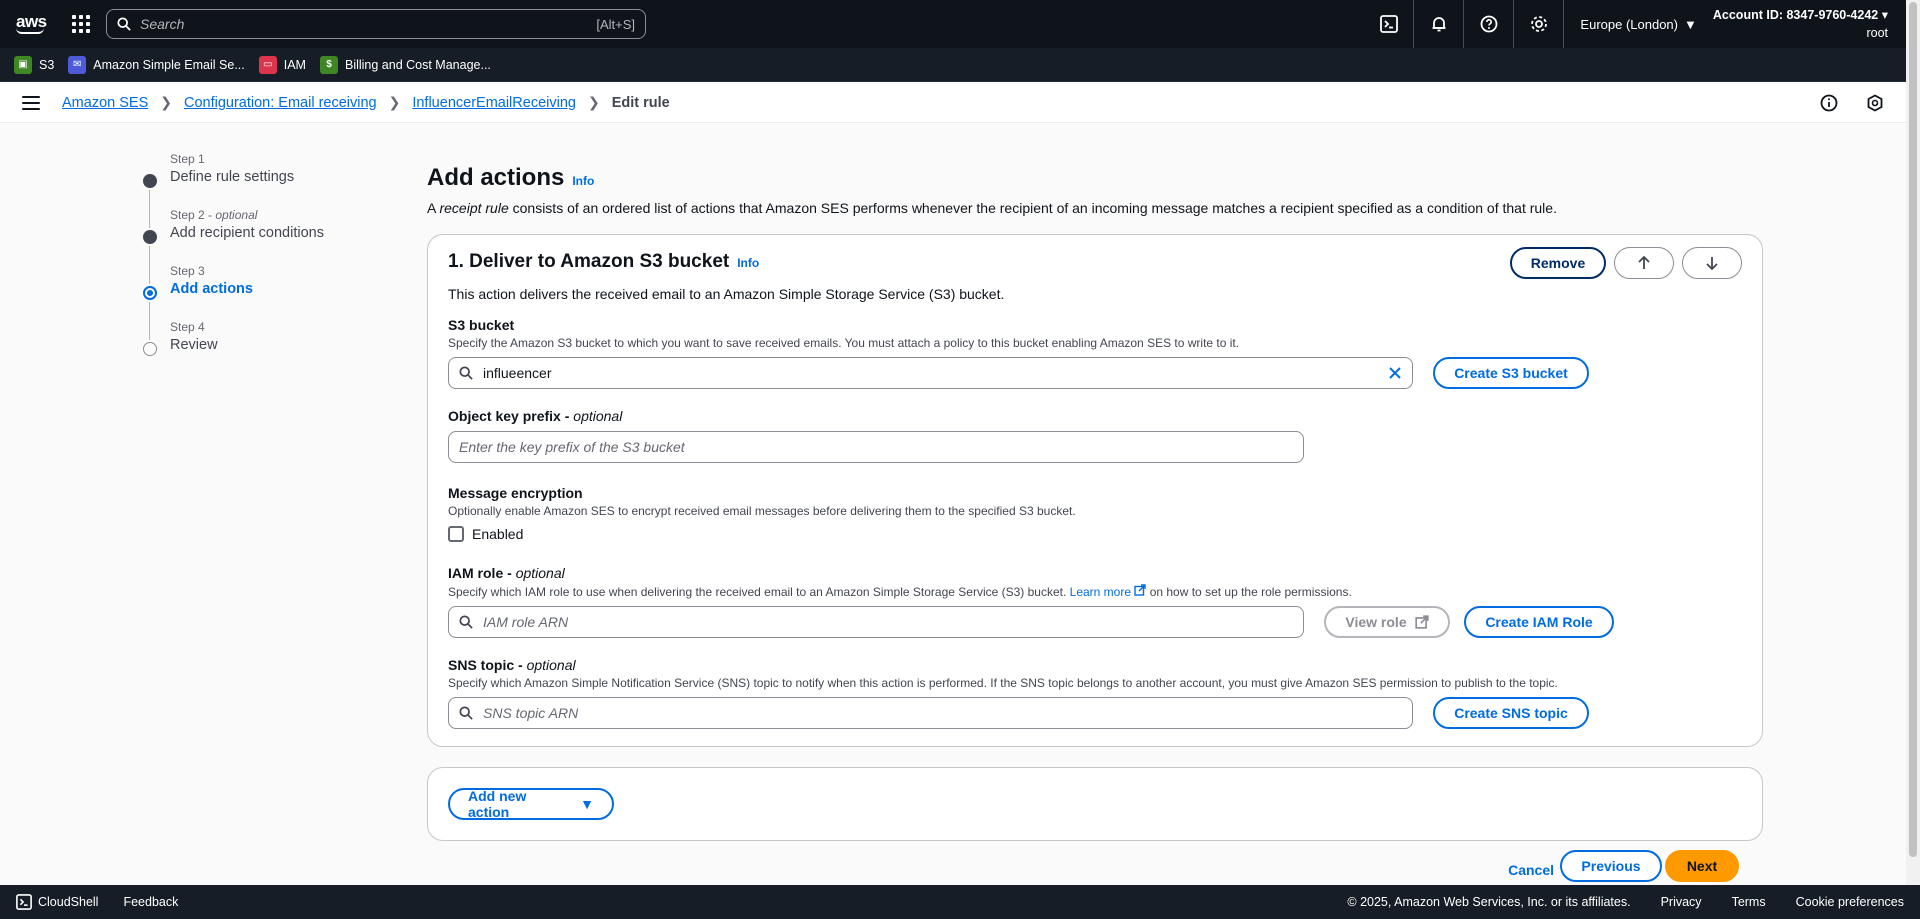  I want to click on privacy-link: Privacy, so click(1681, 902).